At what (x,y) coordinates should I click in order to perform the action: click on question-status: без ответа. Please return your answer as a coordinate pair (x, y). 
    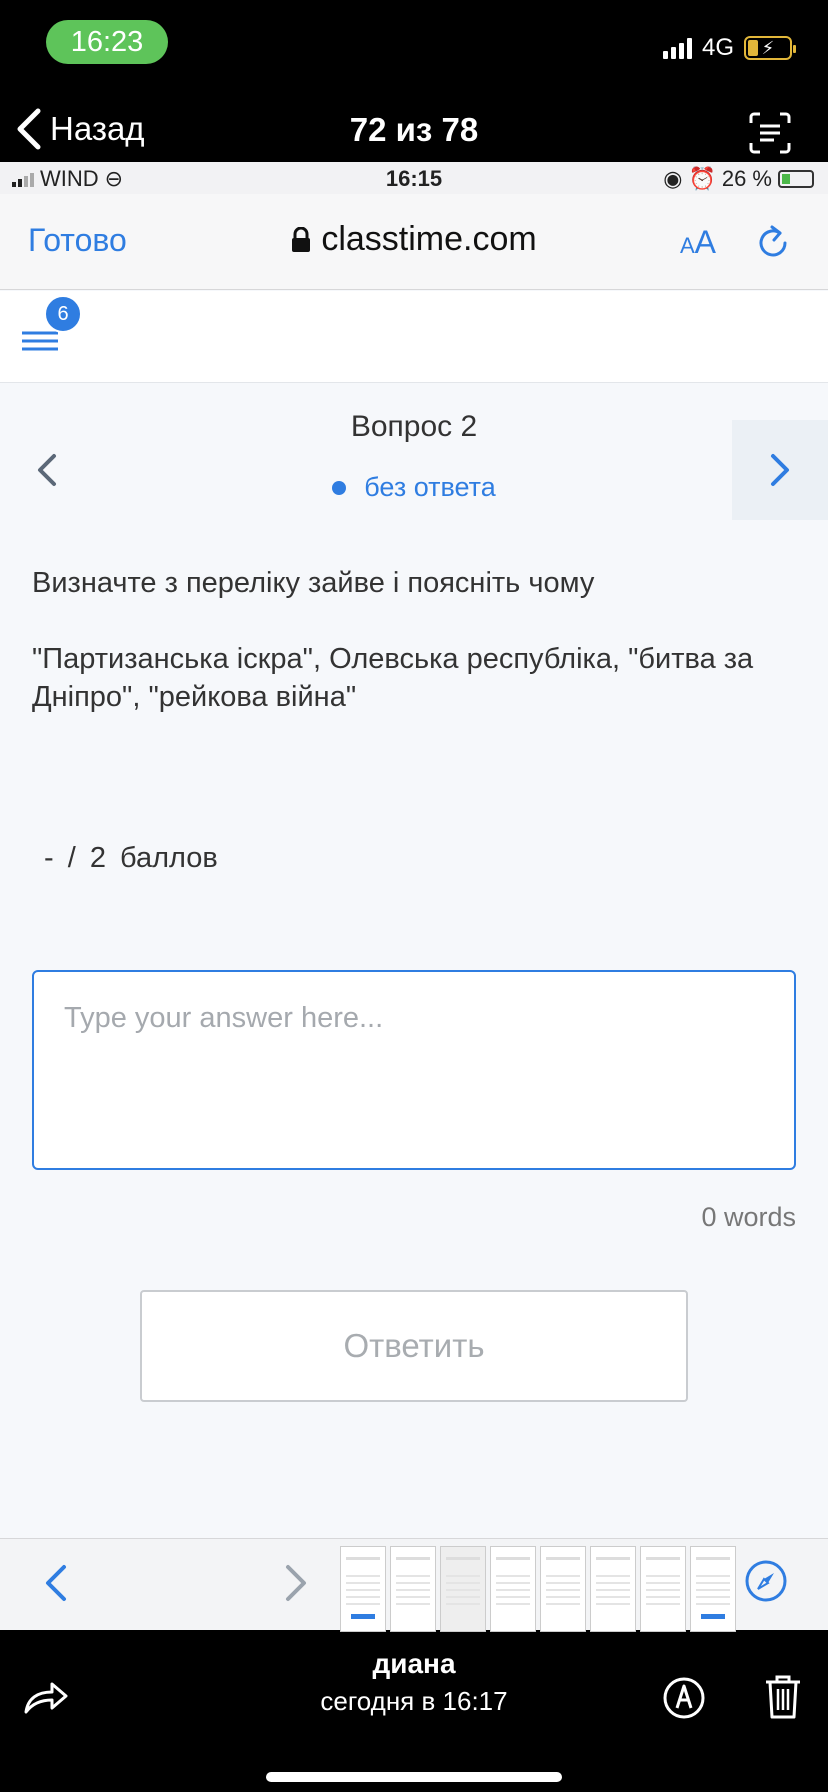
    Looking at the image, I should click on (414, 487).